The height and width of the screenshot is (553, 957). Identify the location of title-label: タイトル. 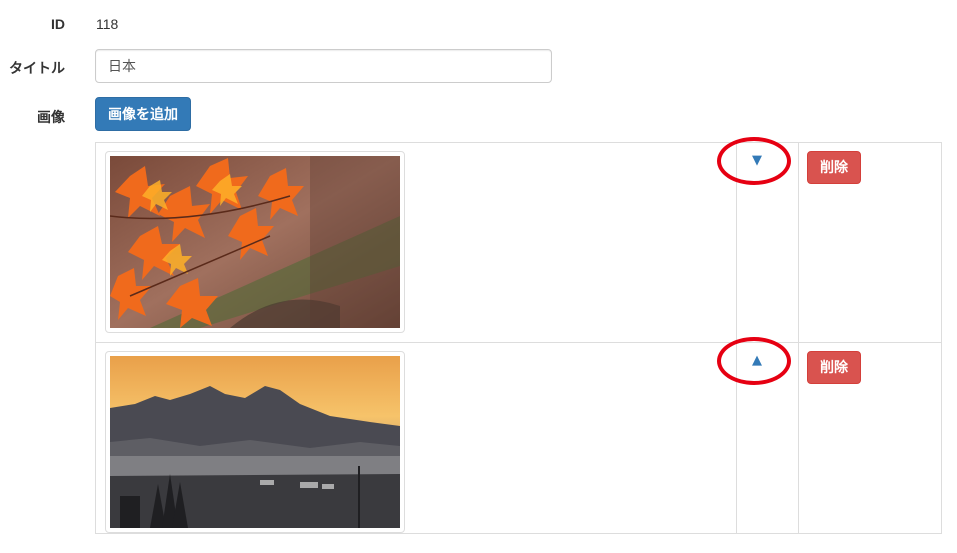
(37, 68).